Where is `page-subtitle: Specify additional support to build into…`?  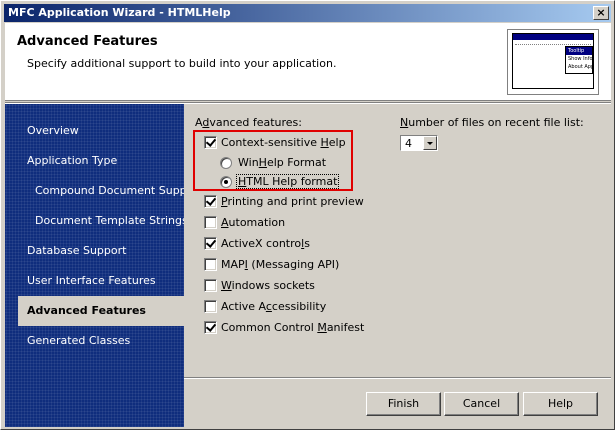
page-subtitle: Specify additional support to build into… is located at coordinates (182, 63).